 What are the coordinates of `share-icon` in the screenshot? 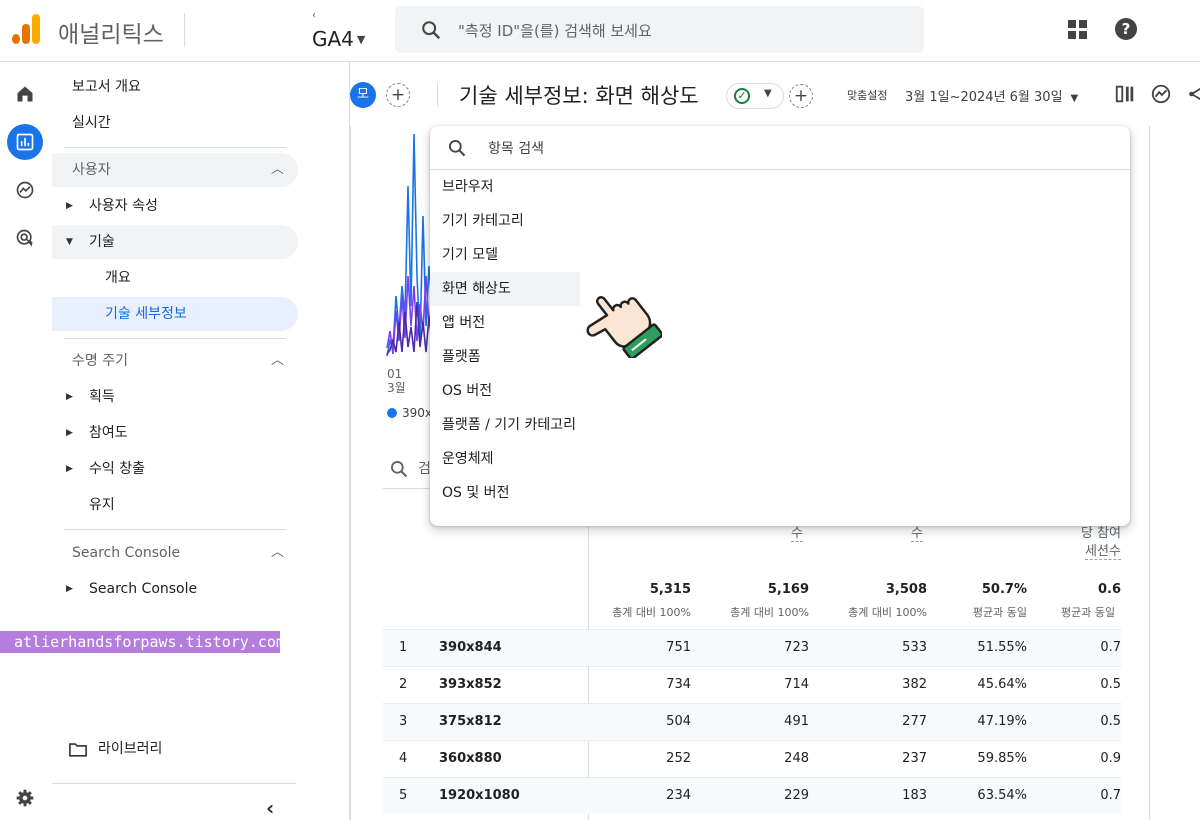 It's located at (1193, 94).